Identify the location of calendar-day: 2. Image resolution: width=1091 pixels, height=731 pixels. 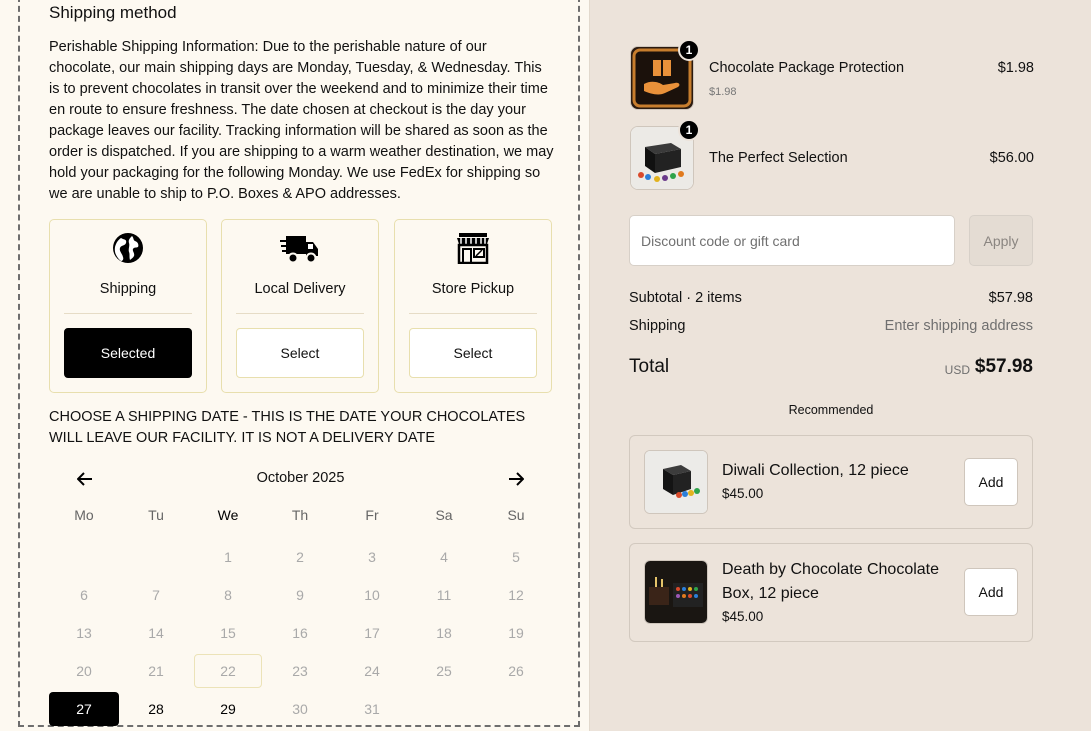
(300, 557).